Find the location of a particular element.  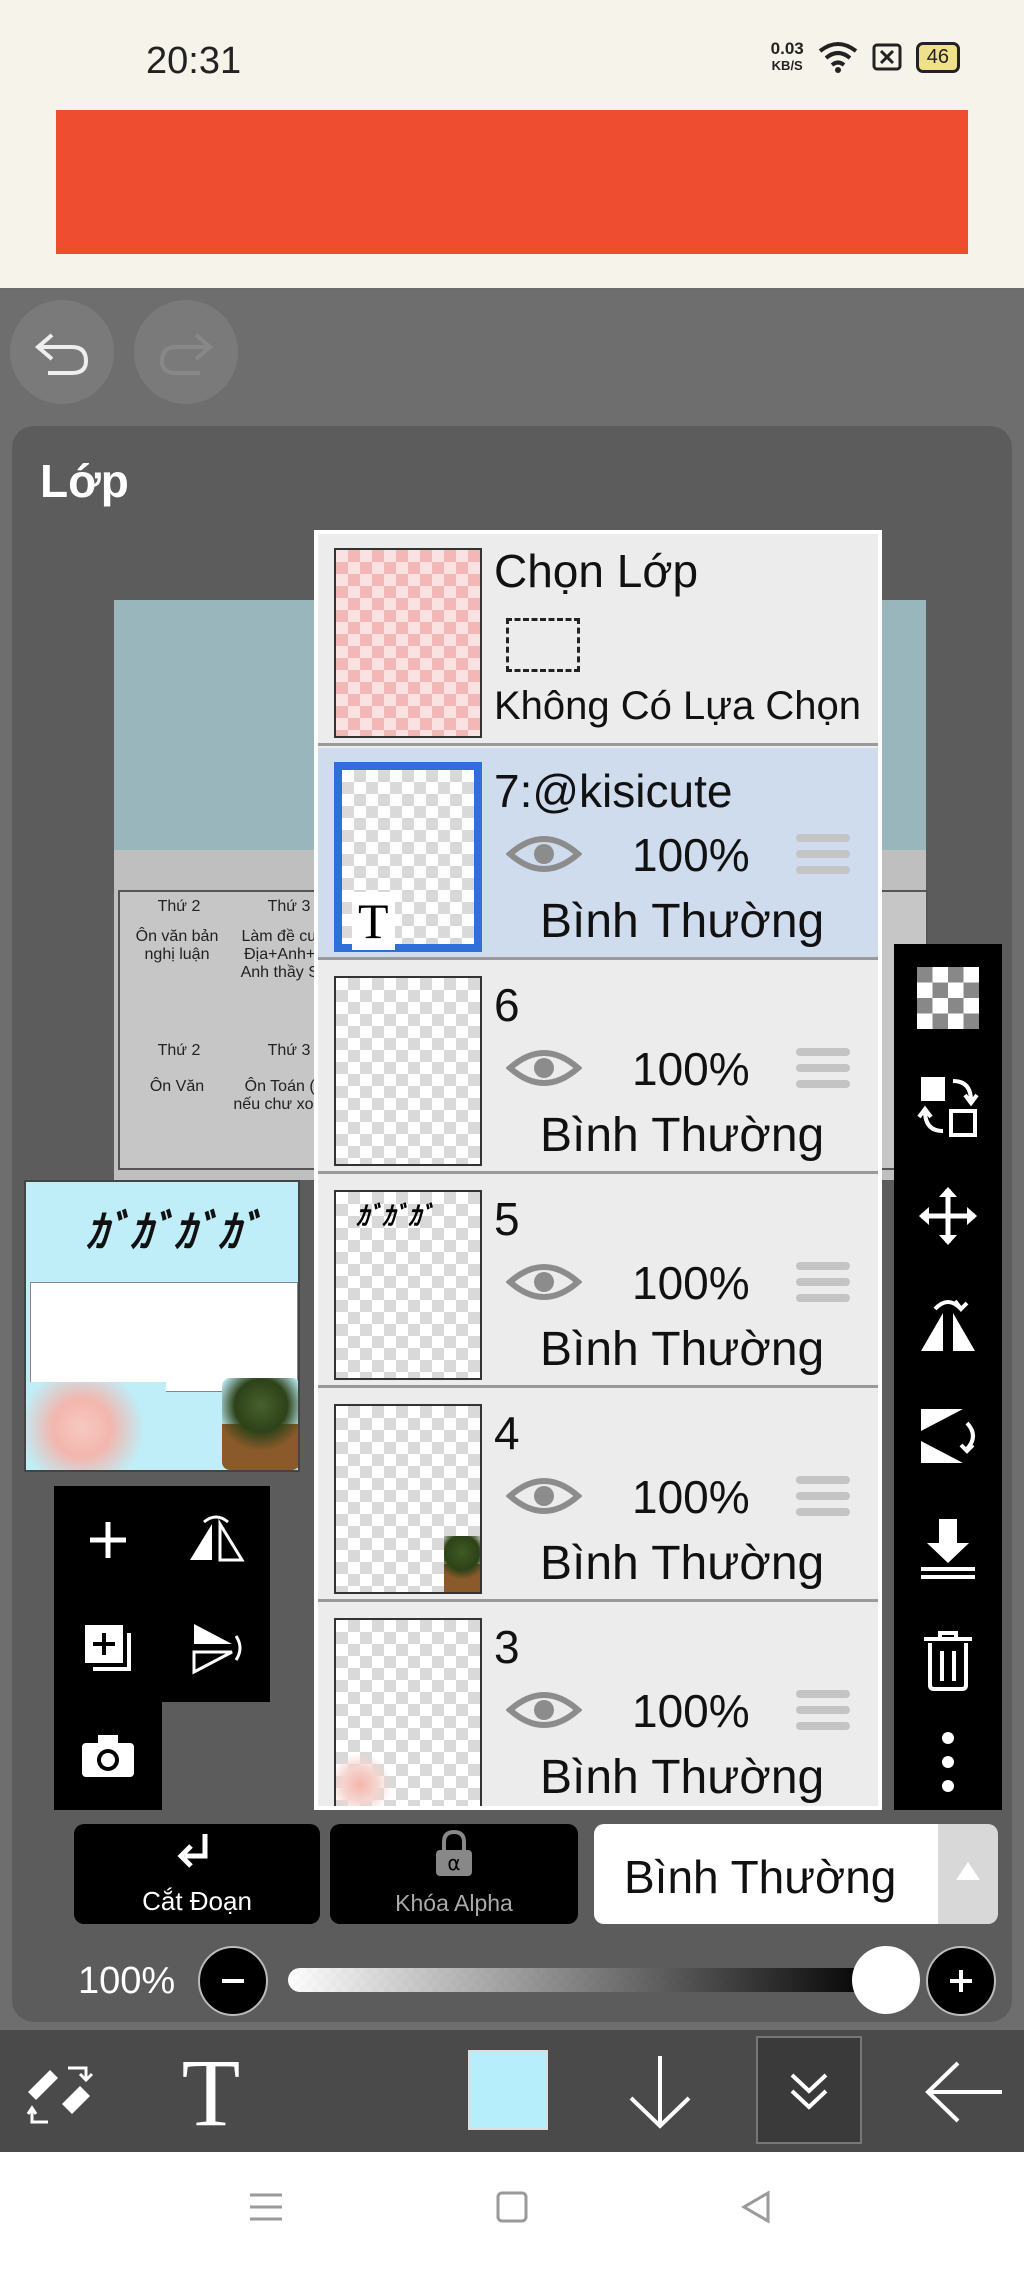

camera-button is located at coordinates (108, 1756).